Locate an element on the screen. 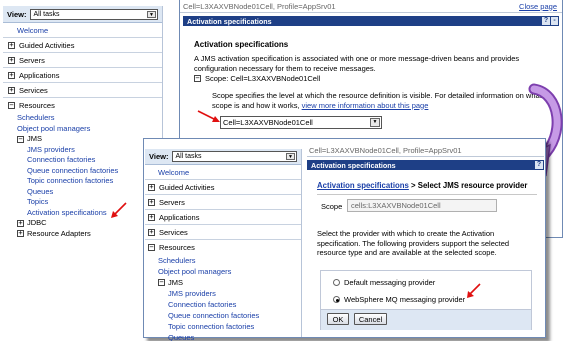 Image resolution: width=572 pixels, height=341 pixels. view-select-value: All tasks is located at coordinates (188, 156).